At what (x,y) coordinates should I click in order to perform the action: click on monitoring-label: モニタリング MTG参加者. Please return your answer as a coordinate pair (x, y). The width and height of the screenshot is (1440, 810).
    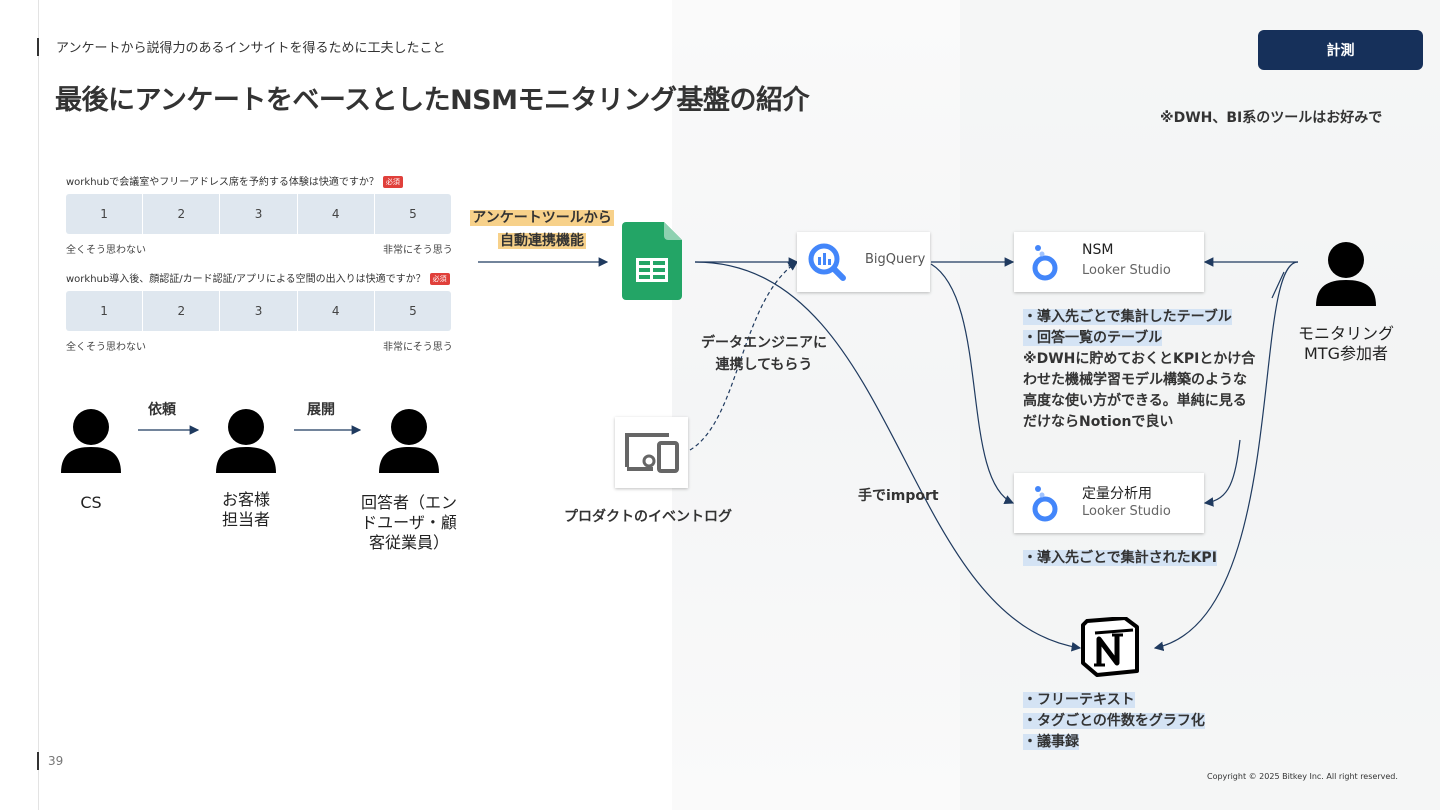
    Looking at the image, I should click on (1345, 343).